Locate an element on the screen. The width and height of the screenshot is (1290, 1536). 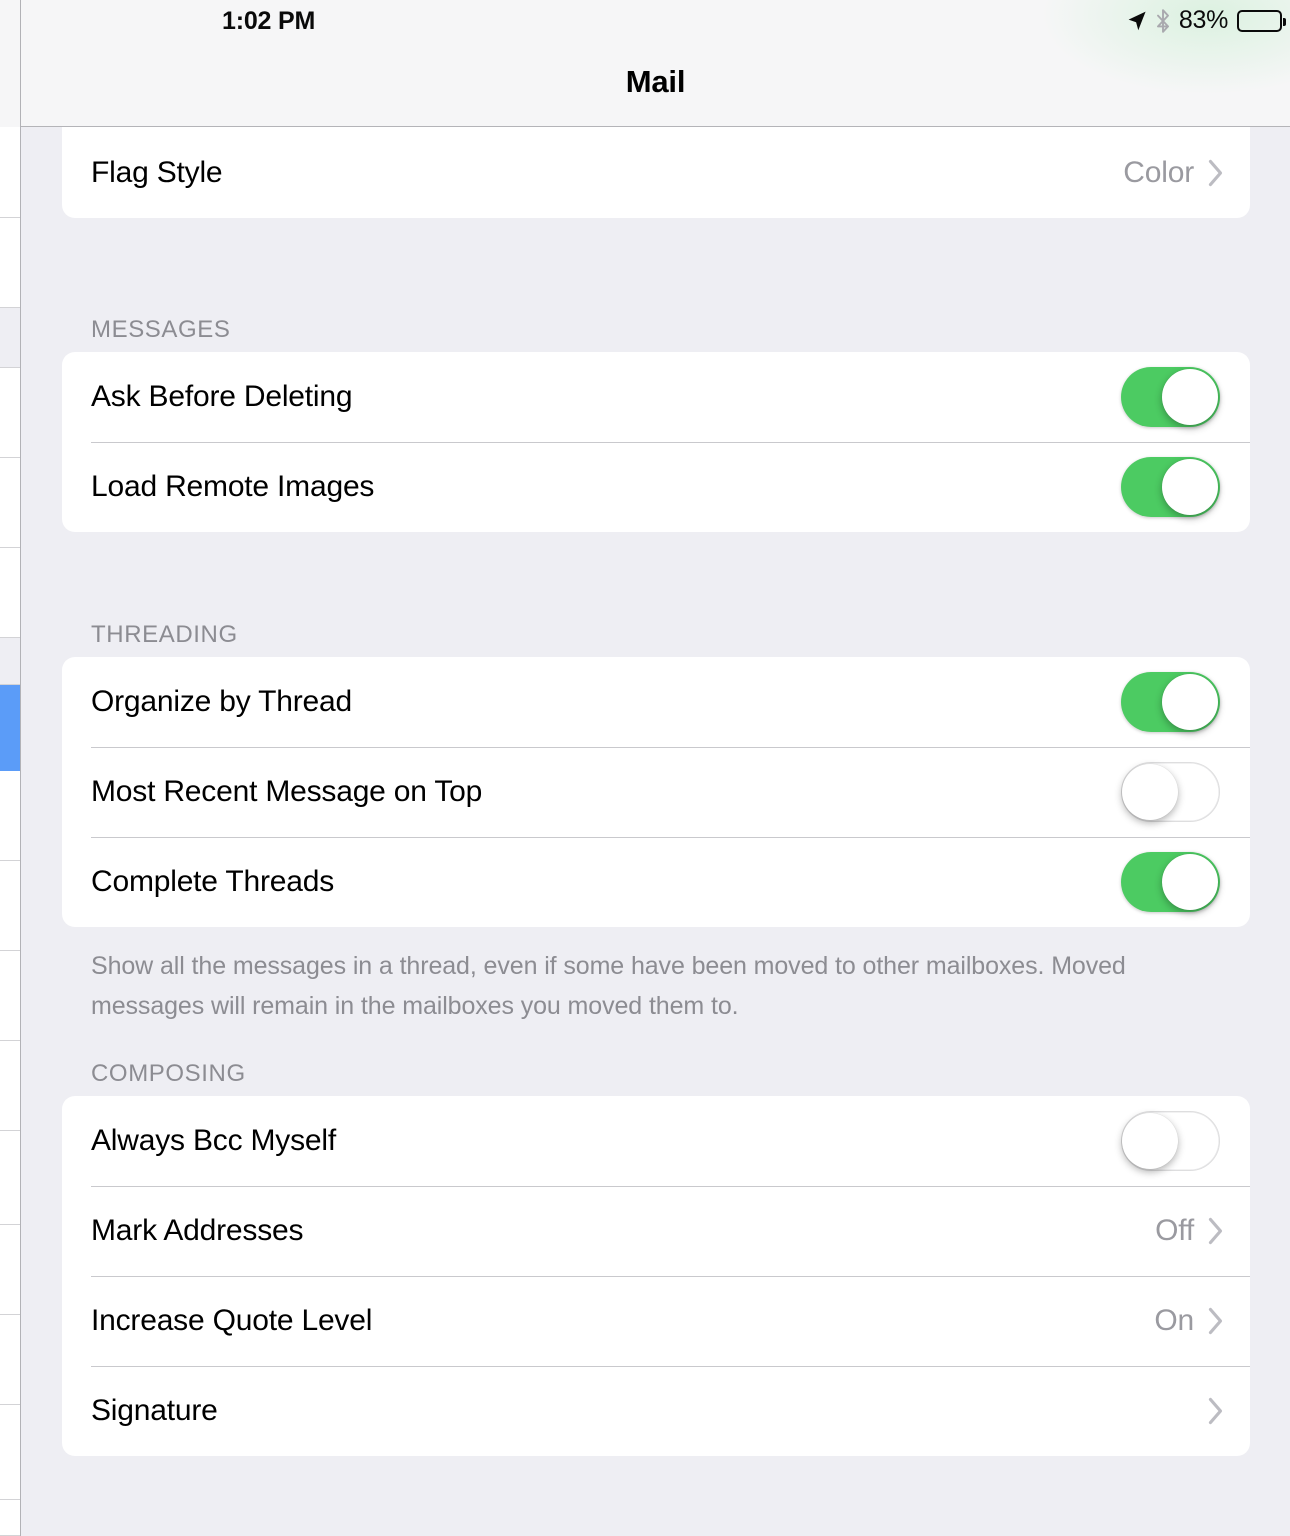
section-header-composing: COMPOSING is located at coordinates (168, 1073).